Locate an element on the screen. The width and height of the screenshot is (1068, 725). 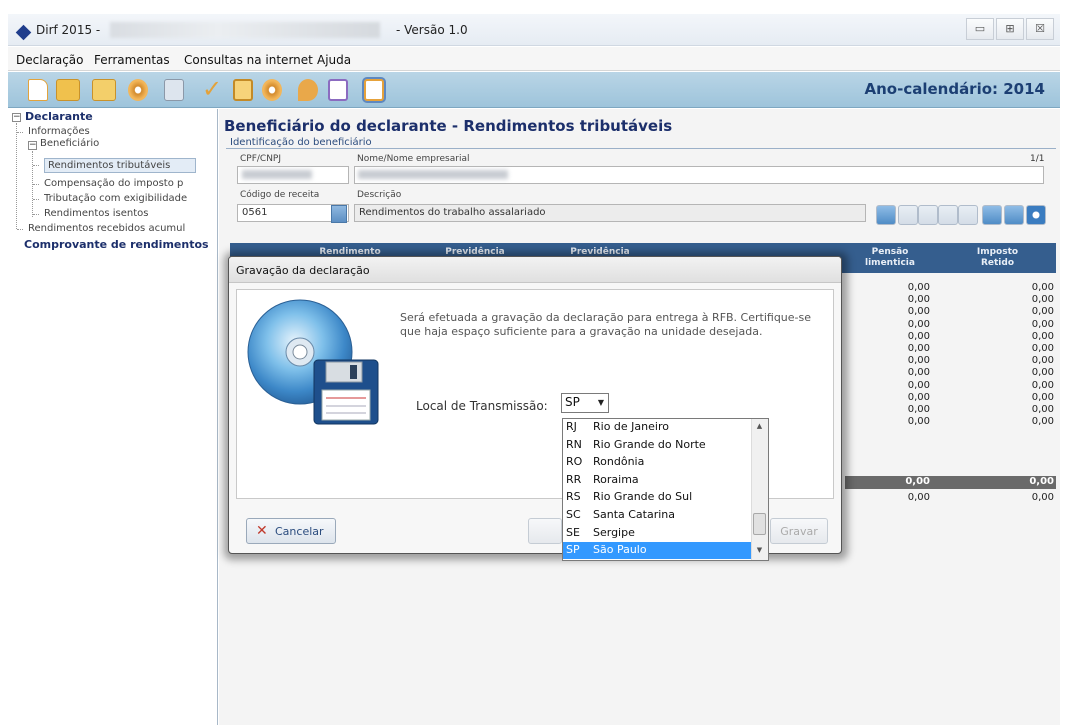
state-code: RJ is located at coordinates (571, 426).